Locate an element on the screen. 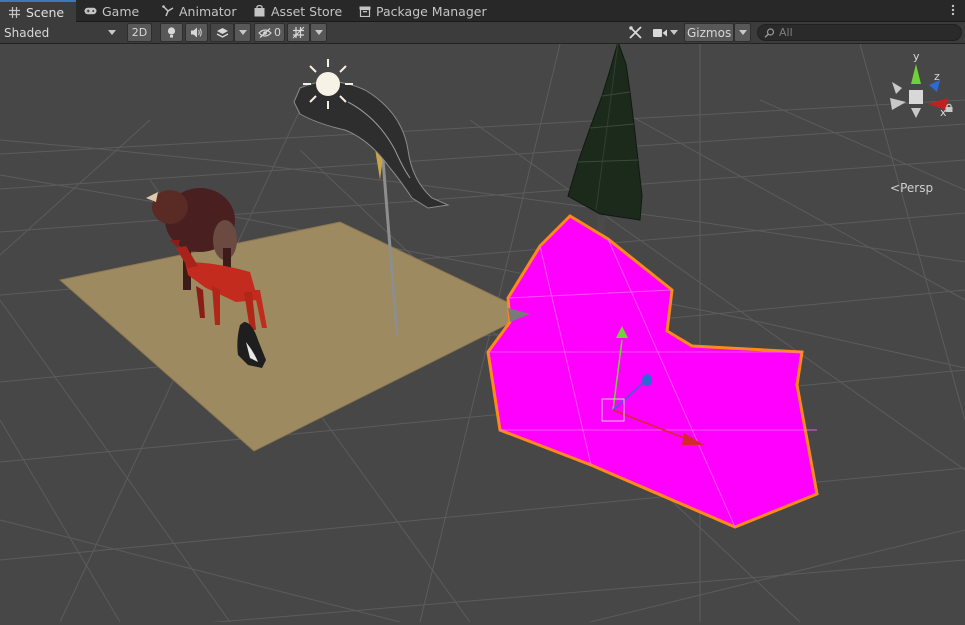 The height and width of the screenshot is (625, 965). draw-mode-value: Shaded is located at coordinates (27, 32).